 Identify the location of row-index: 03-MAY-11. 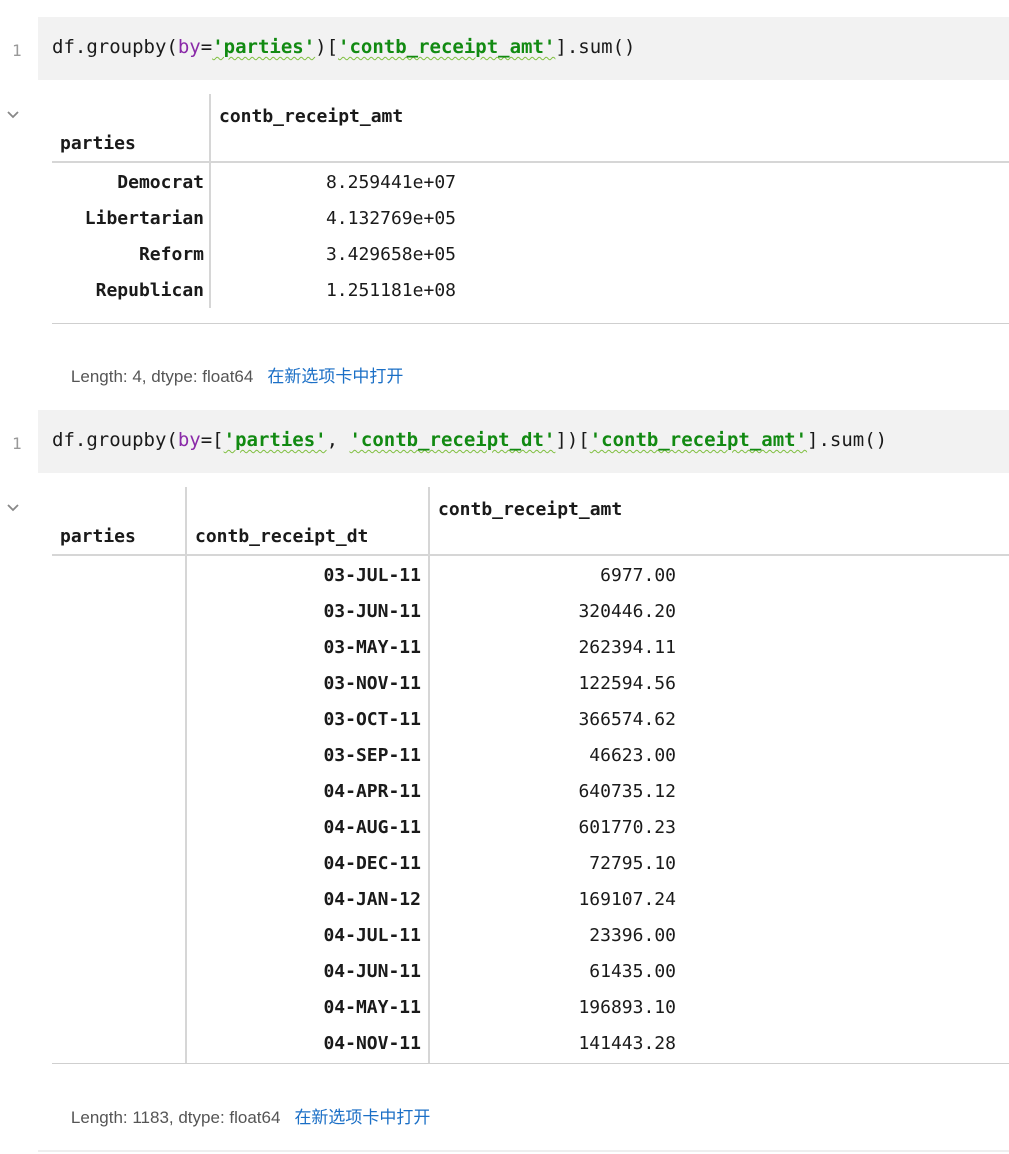
(372, 647).